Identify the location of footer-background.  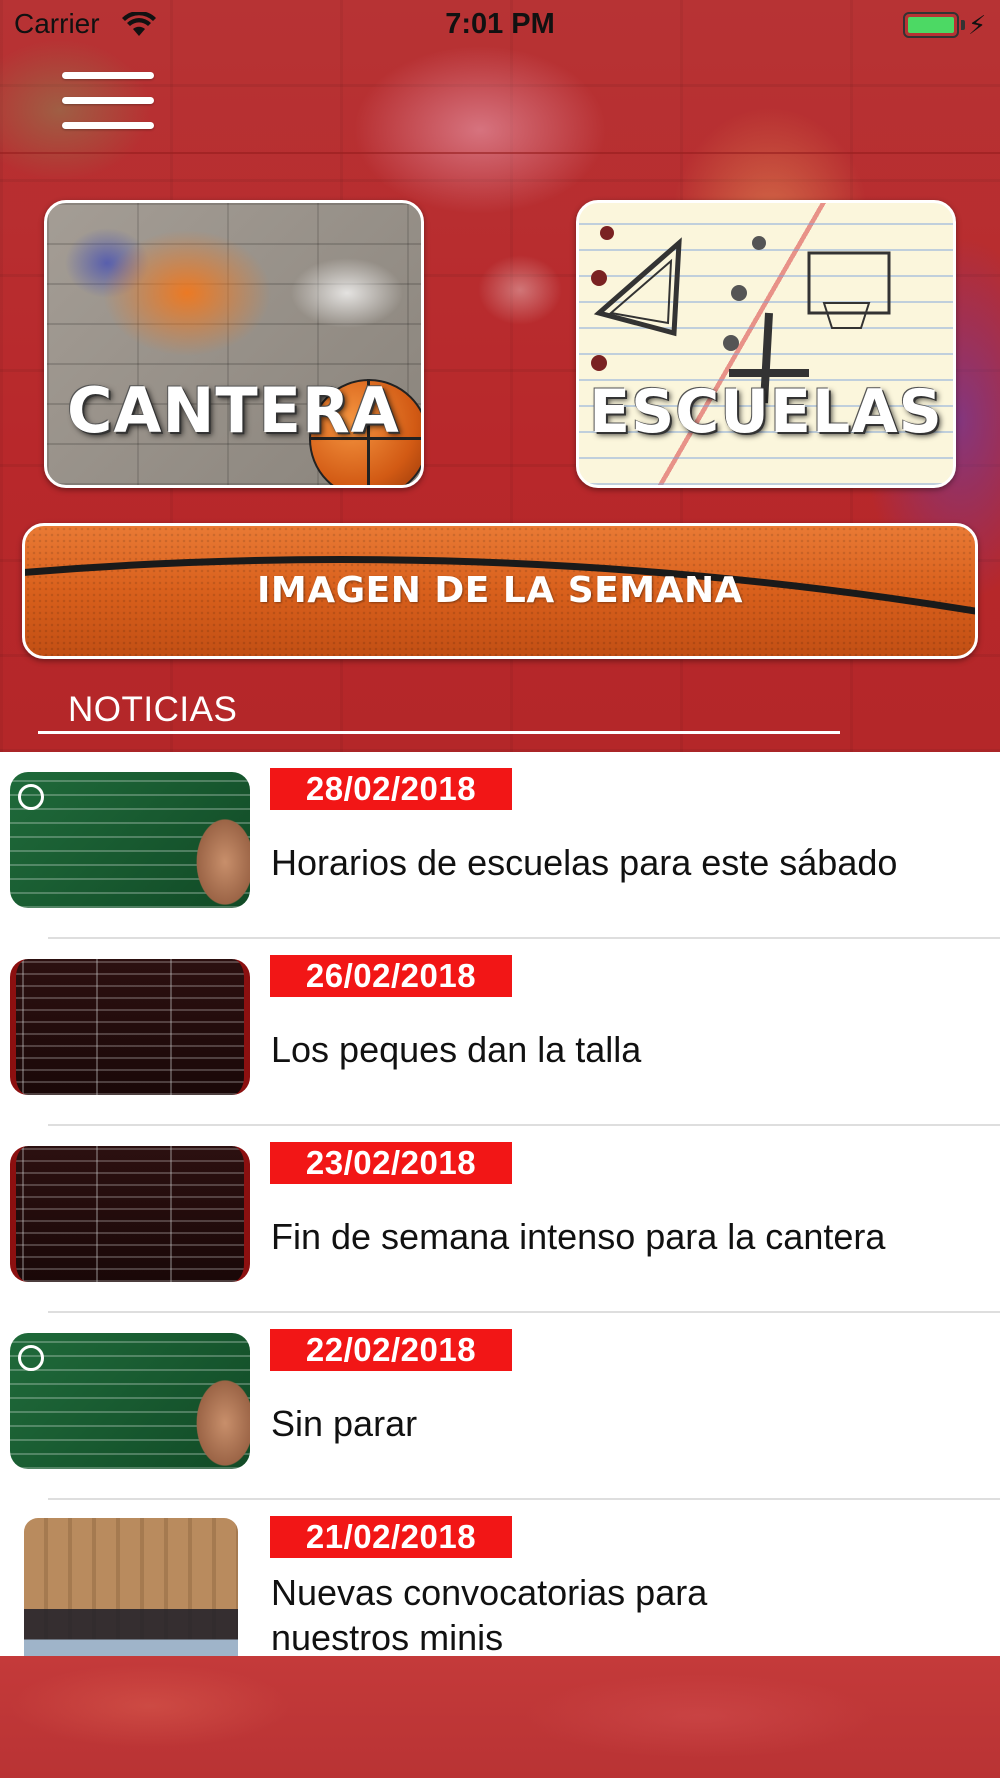
(500, 1717).